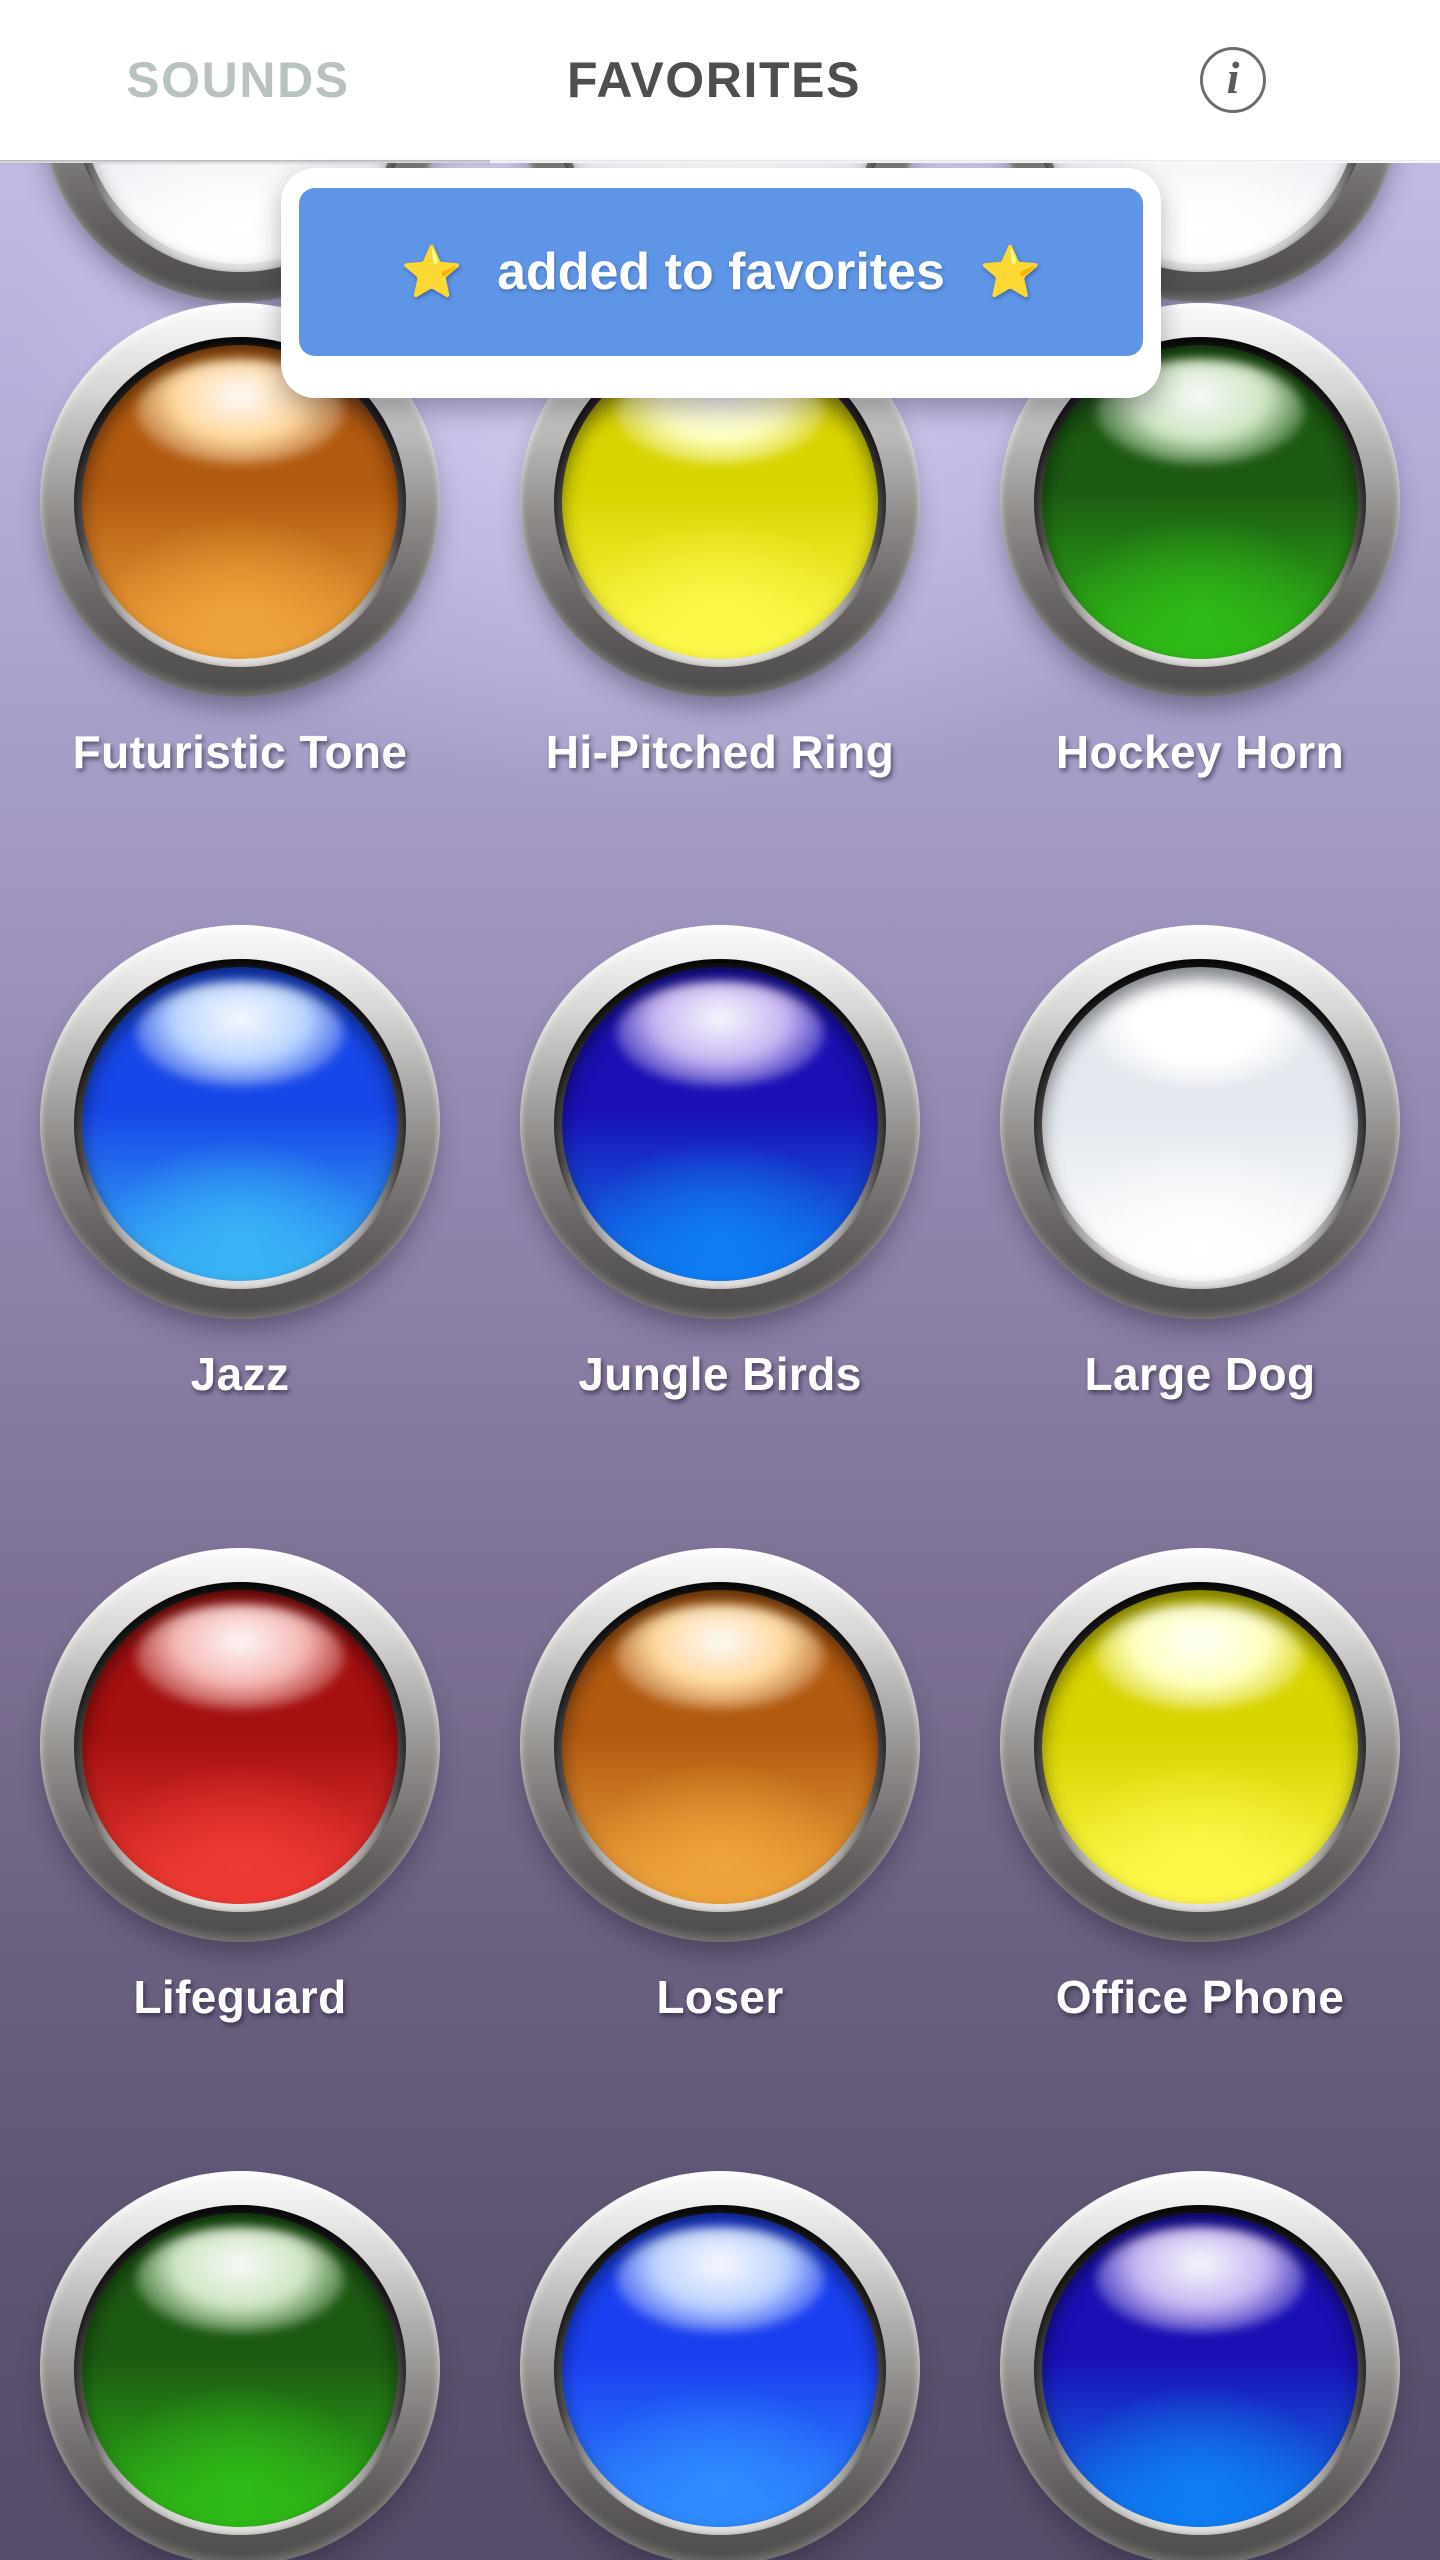  What do you see at coordinates (1200, 1997) in the screenshot?
I see `sound-button-label: Office Phone` at bounding box center [1200, 1997].